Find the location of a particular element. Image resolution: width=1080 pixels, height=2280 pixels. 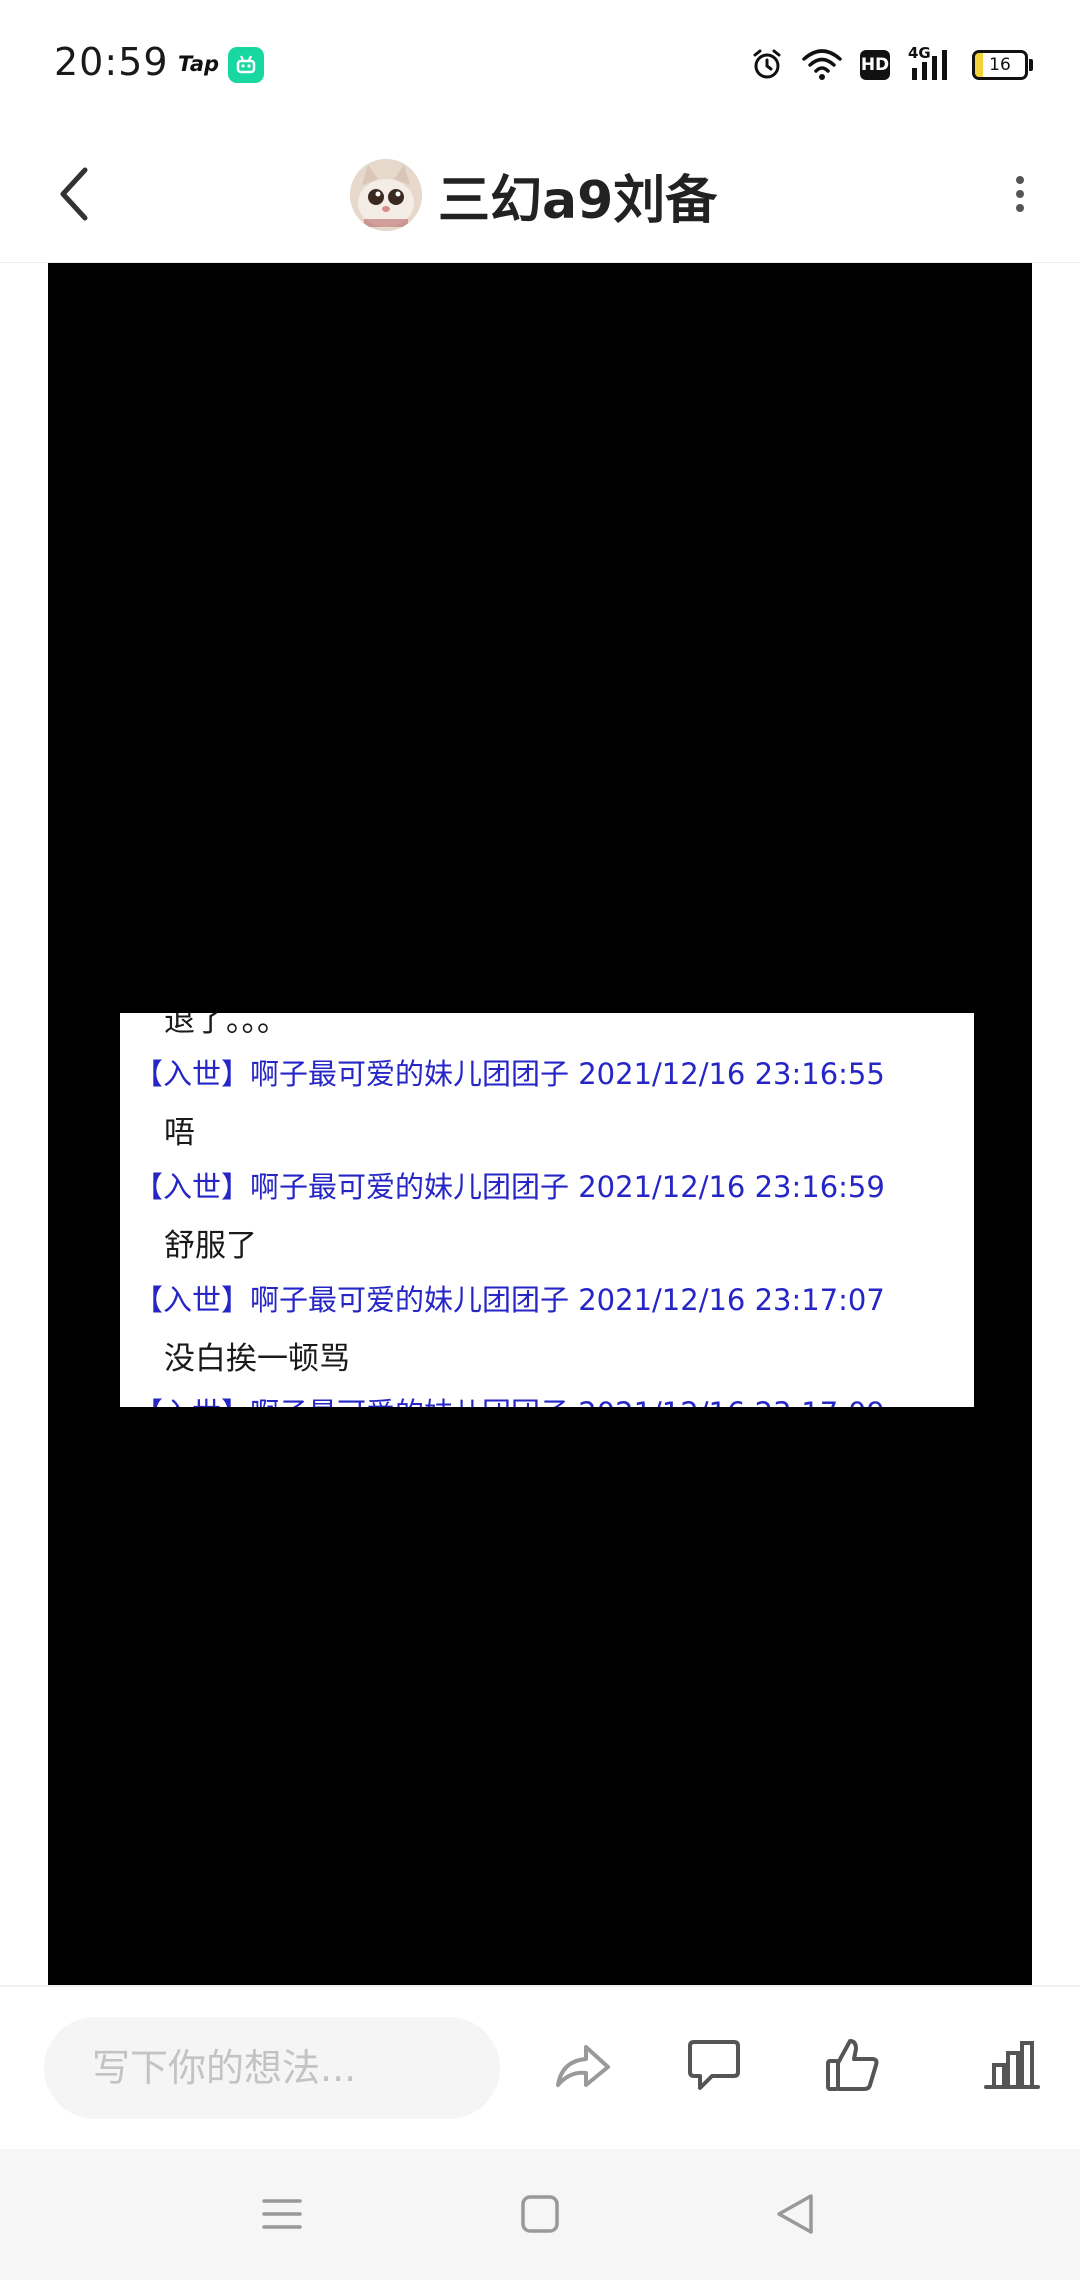

chat-meta: 【入世】啊子最可爱的妹儿团团子 2021/12/16 23:16:55 is located at coordinates (509, 1074).